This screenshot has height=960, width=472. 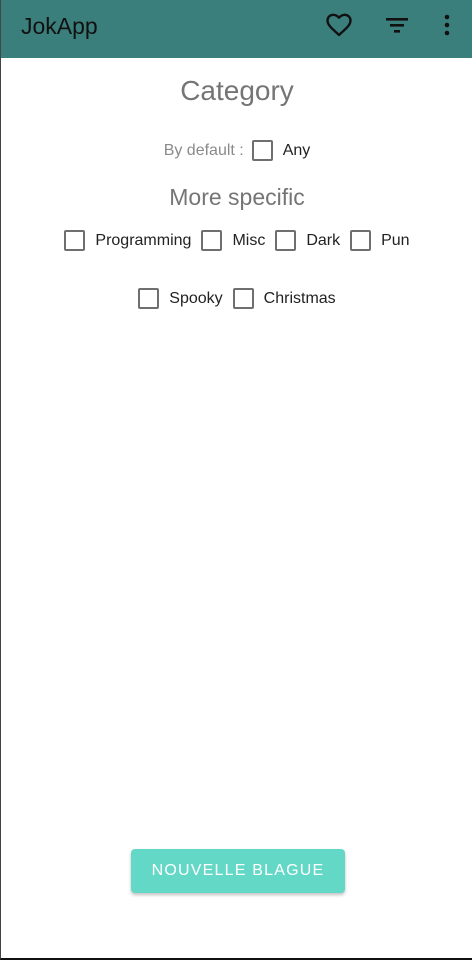 What do you see at coordinates (299, 298) in the screenshot?
I see `christmas-label: Christmas` at bounding box center [299, 298].